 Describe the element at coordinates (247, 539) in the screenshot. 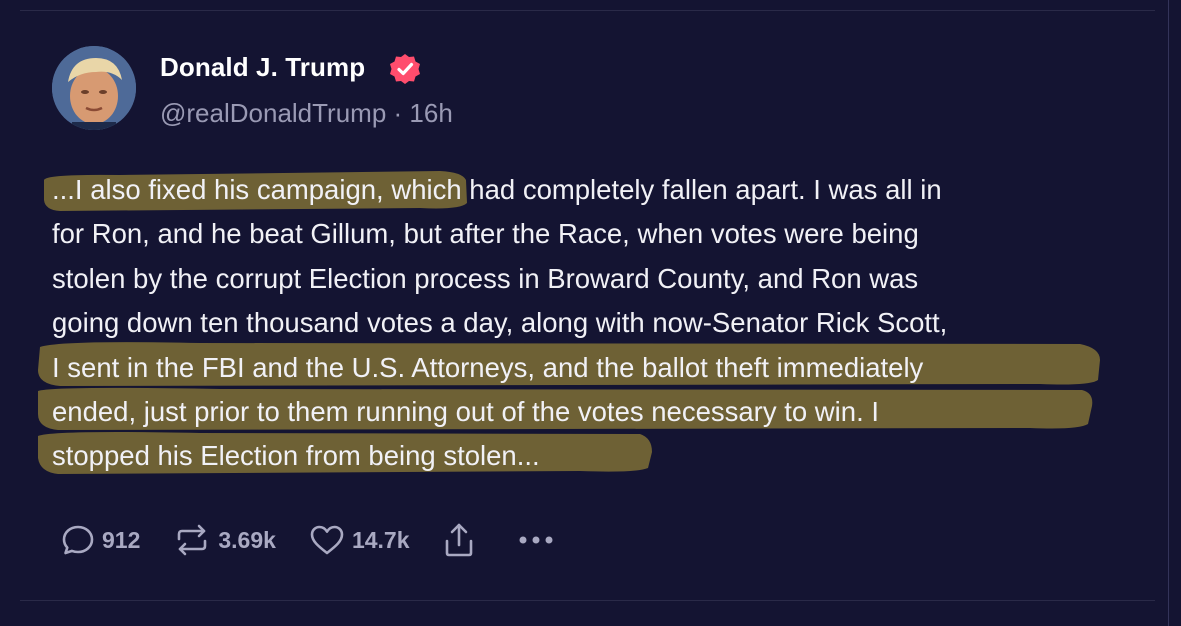

I see `repost-count: 3.69k` at that location.